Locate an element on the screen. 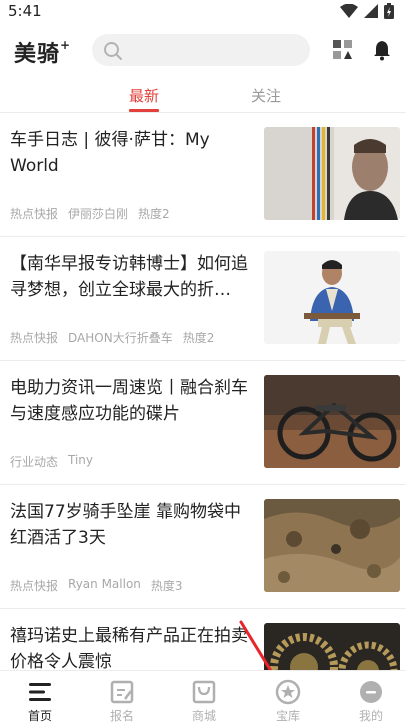  tab-profile: 我的 is located at coordinates (368, 699).